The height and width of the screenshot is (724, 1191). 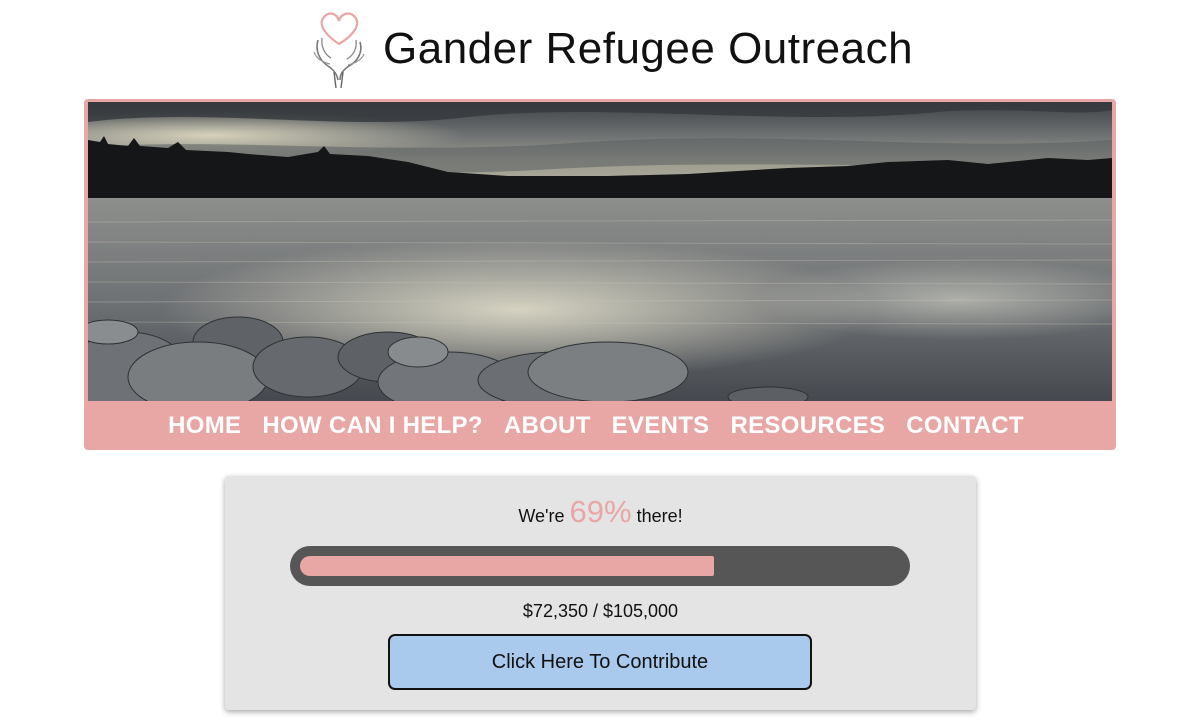 What do you see at coordinates (600, 611) in the screenshot?
I see `amount-raised: $72,350 / $105,000` at bounding box center [600, 611].